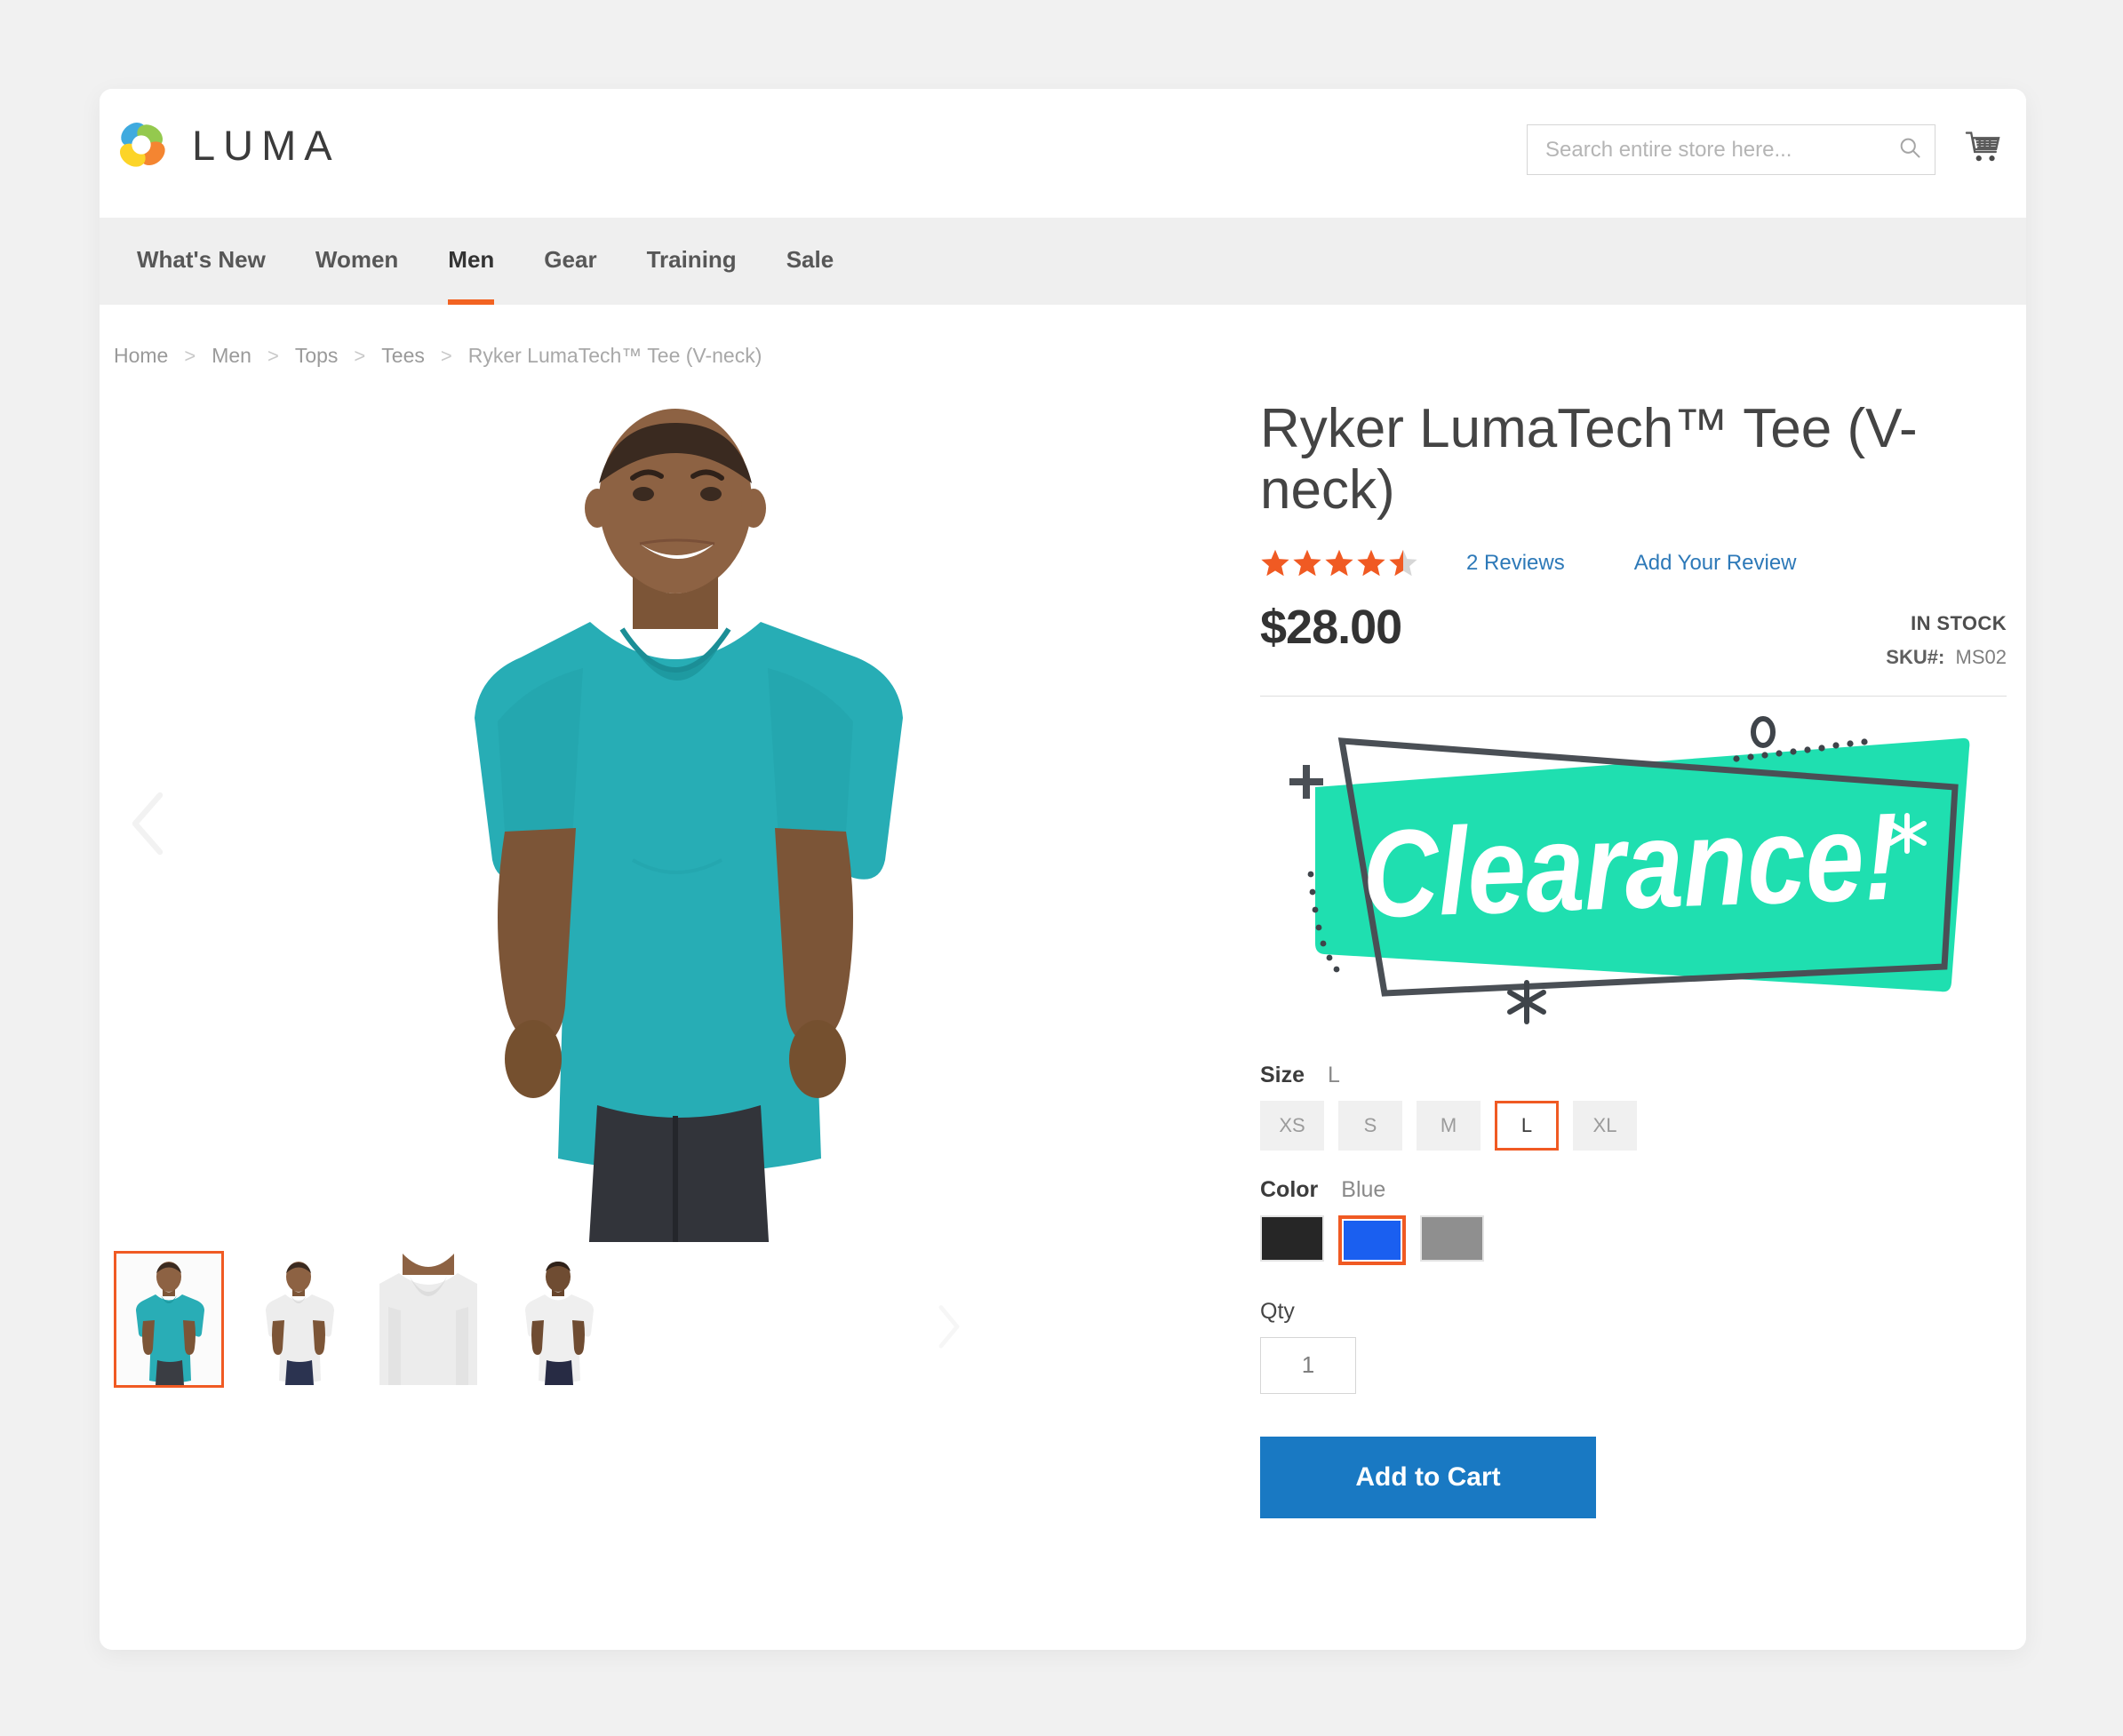  I want to click on gallery-next-chevron-right-icon, so click(949, 1325).